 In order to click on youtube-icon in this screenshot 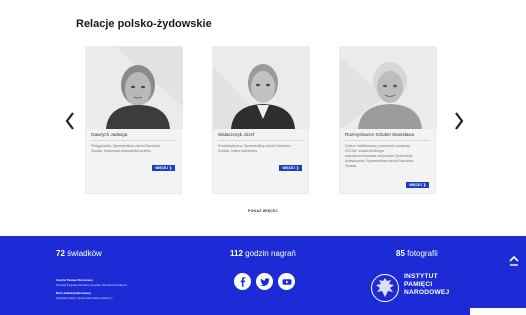, I will do `click(286, 281)`.